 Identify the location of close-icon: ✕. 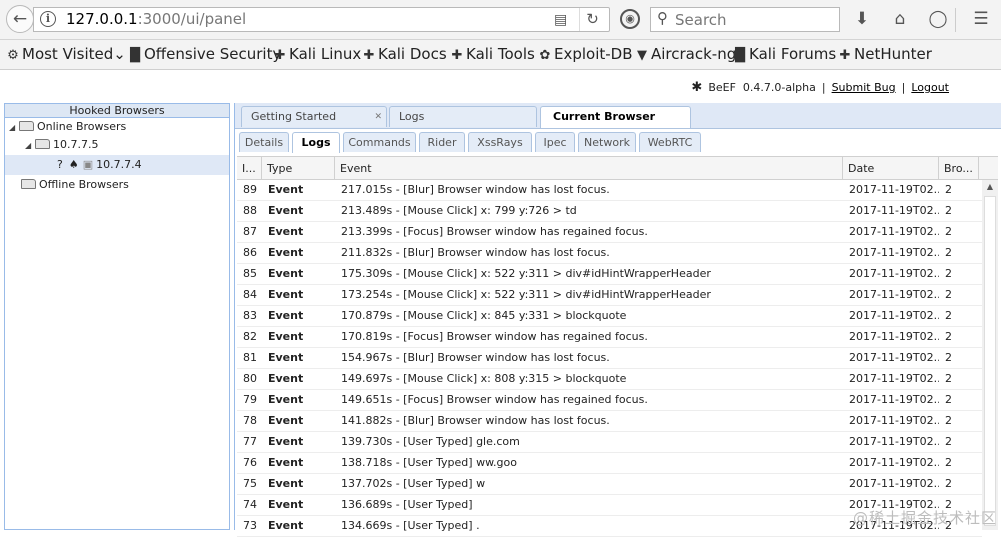
(378, 117).